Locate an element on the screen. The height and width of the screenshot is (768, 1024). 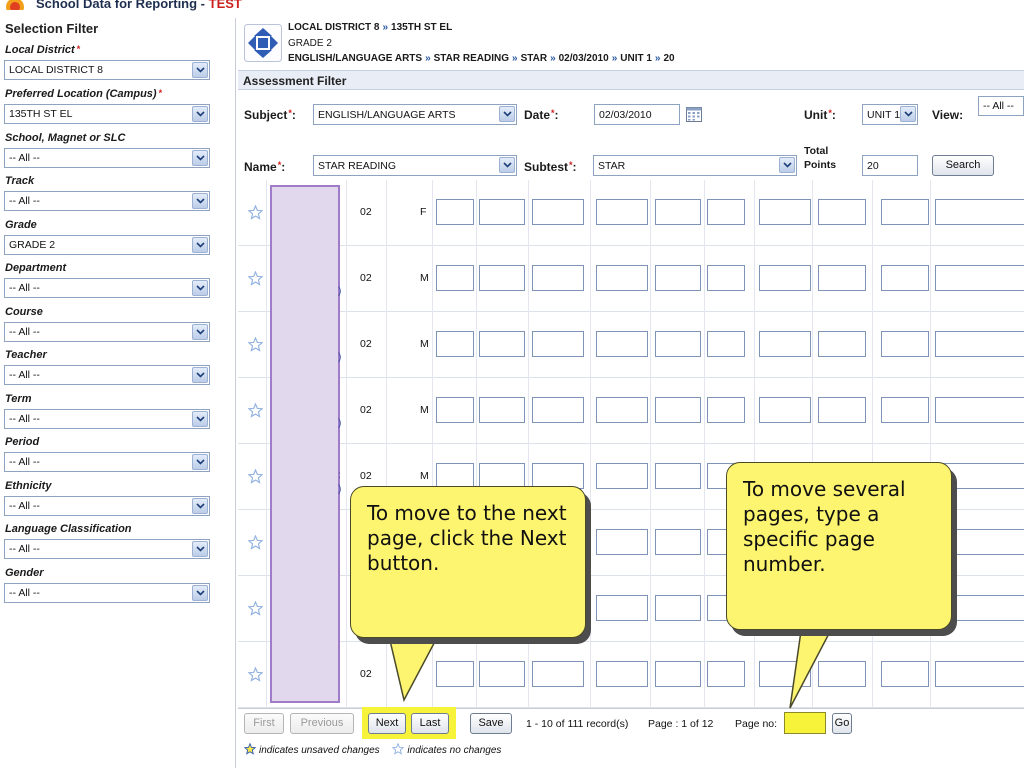
subtest-select: STAR is located at coordinates (695, 165).